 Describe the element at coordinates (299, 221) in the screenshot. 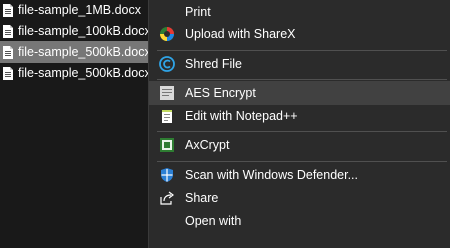

I see `menu-item-open-with: Open with` at that location.